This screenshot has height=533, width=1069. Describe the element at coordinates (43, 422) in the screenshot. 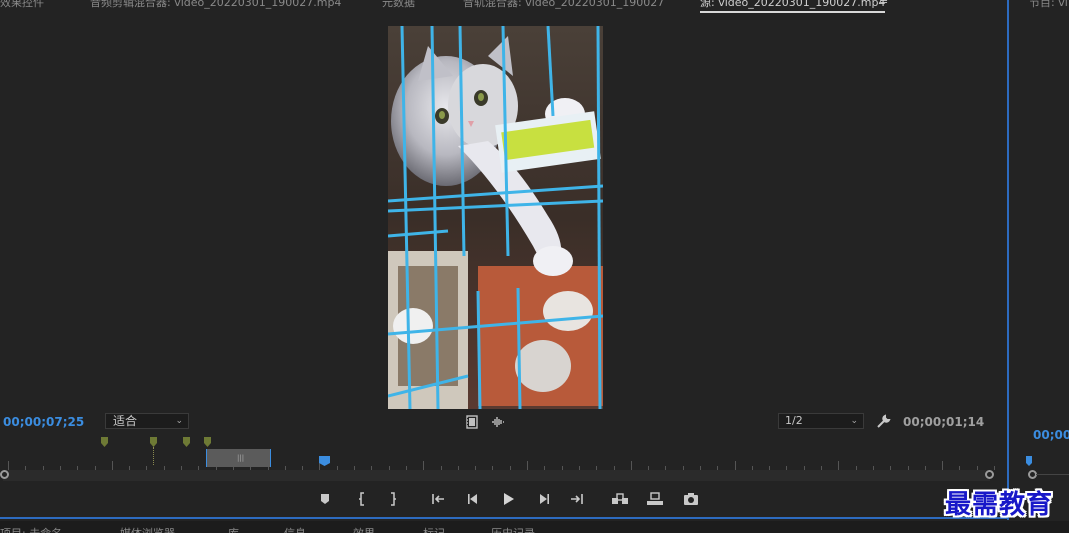

I see `current-timecode: 00;00;07;25` at that location.